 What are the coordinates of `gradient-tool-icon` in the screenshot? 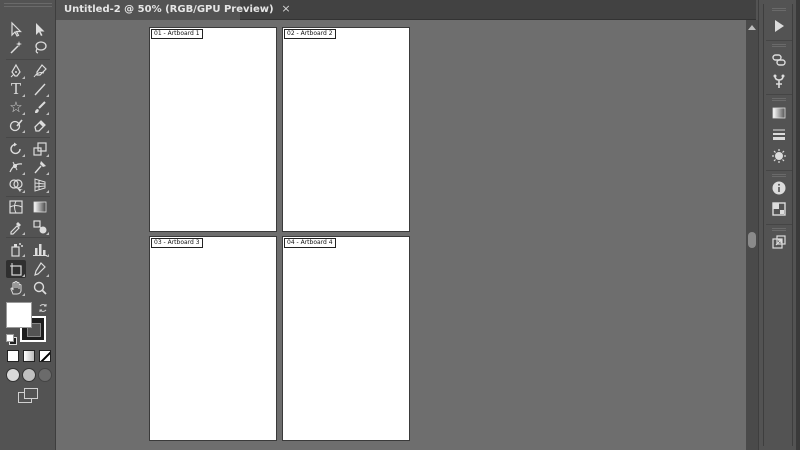 It's located at (40, 207).